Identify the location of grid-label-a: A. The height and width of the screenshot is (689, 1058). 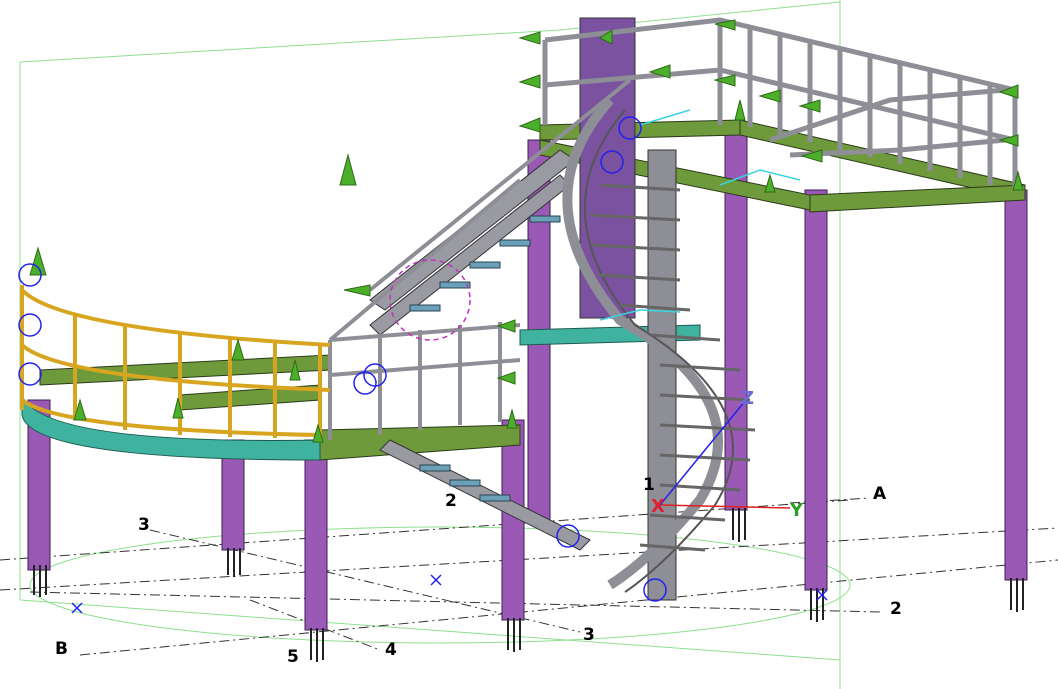
(880, 494).